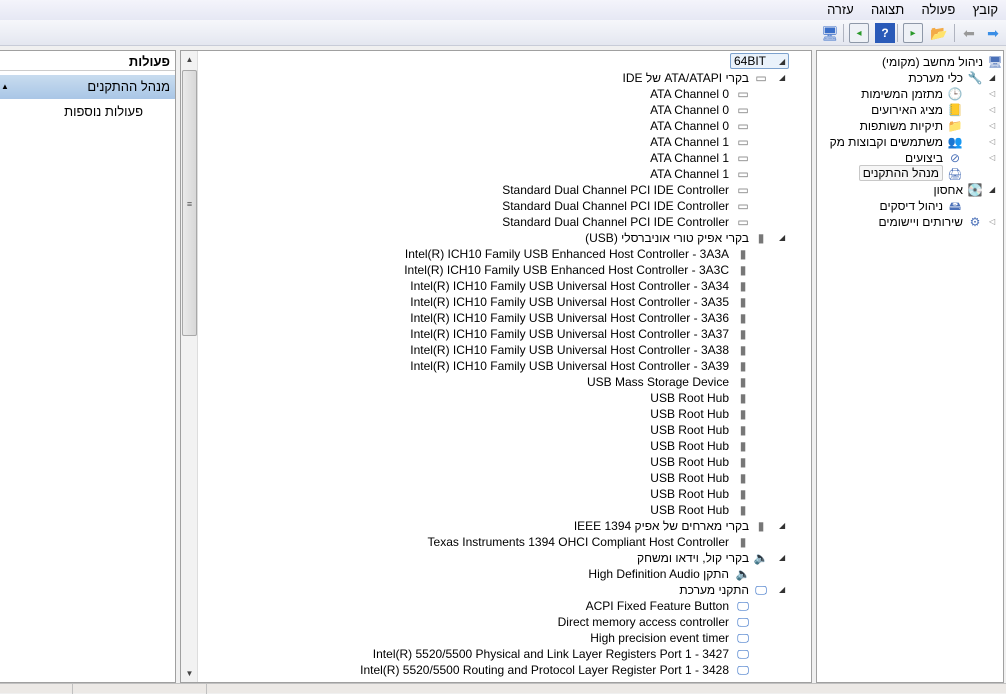 Image resolution: width=1006 pixels, height=694 pixels. Describe the element at coordinates (506, 558) in the screenshot. I see `device-item: 🔈 בקרי קול, וידאו ומשחק ◢` at that location.